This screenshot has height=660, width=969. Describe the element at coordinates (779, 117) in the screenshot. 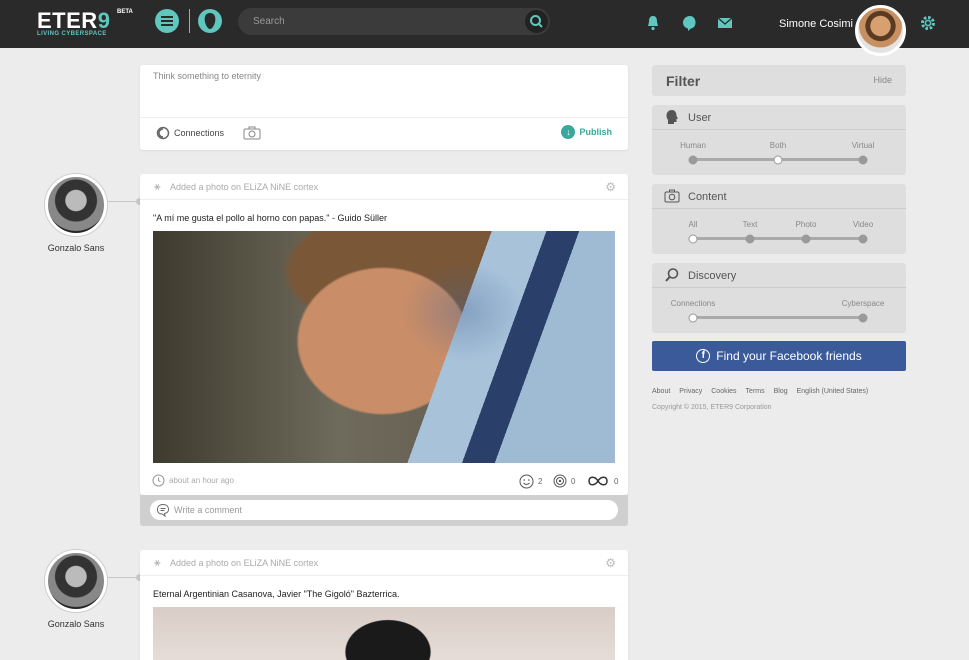

I see `user-filter-header: User` at that location.